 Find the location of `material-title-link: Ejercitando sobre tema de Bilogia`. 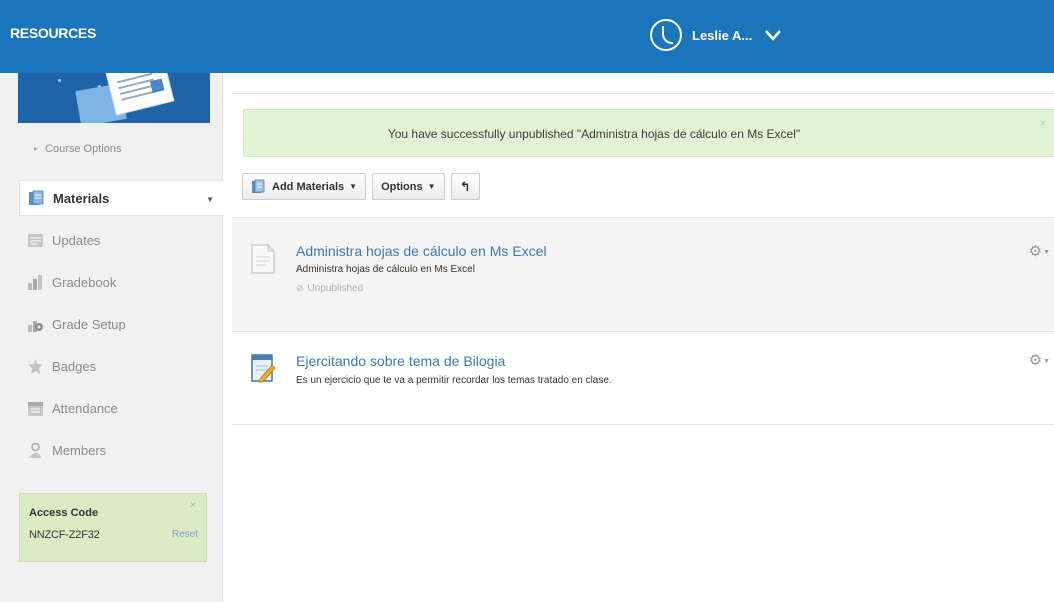

material-title-link: Ejercitando sobre tema de Bilogia is located at coordinates (400, 361).